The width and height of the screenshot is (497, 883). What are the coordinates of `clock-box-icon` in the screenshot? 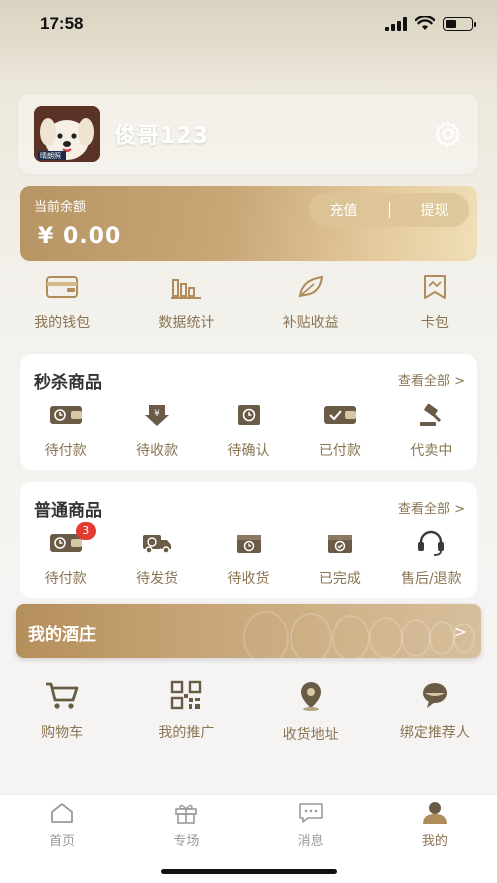 It's located at (249, 415).